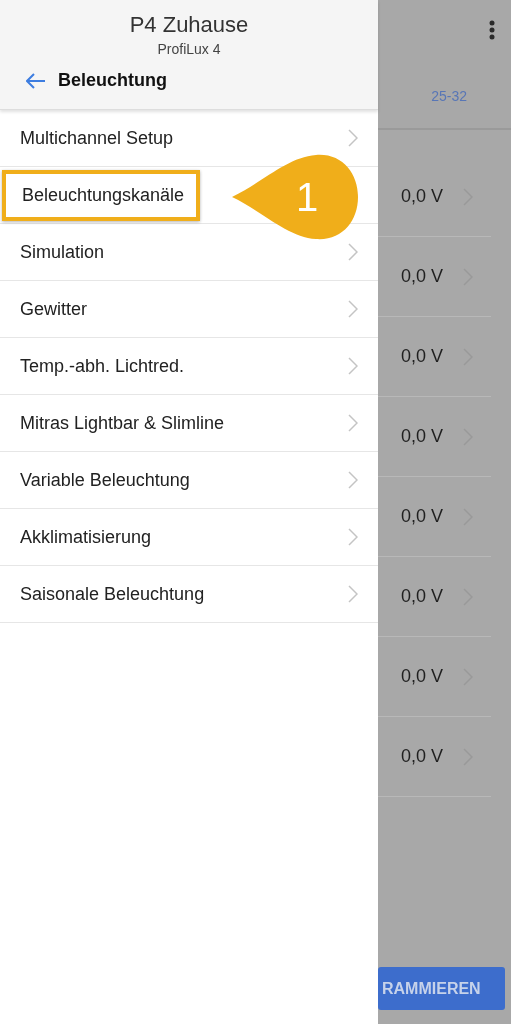 The image size is (511, 1024). What do you see at coordinates (122, 423) in the screenshot?
I see `menu-item-label: Mitras Lightbar & Slimline` at bounding box center [122, 423].